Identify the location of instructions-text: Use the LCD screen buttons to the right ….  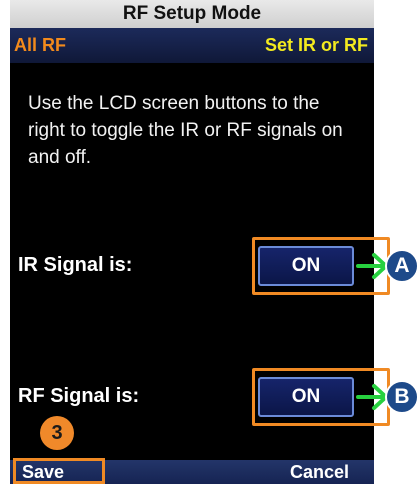
(185, 130).